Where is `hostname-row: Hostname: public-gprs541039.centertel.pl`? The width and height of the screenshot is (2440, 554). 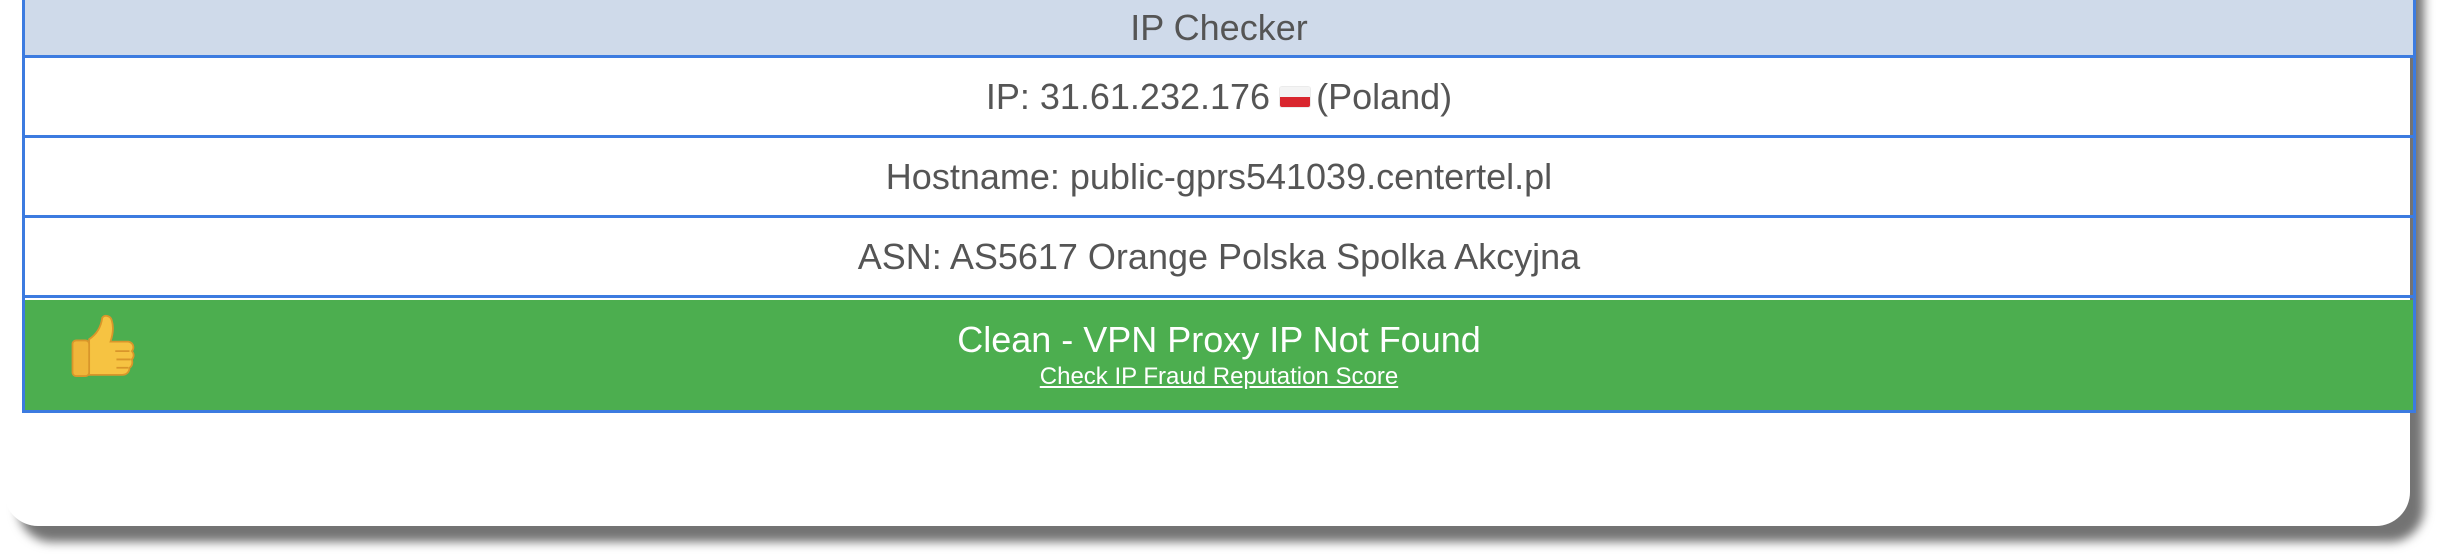
hostname-row: Hostname: public-gprs541039.centertel.pl is located at coordinates (1219, 178).